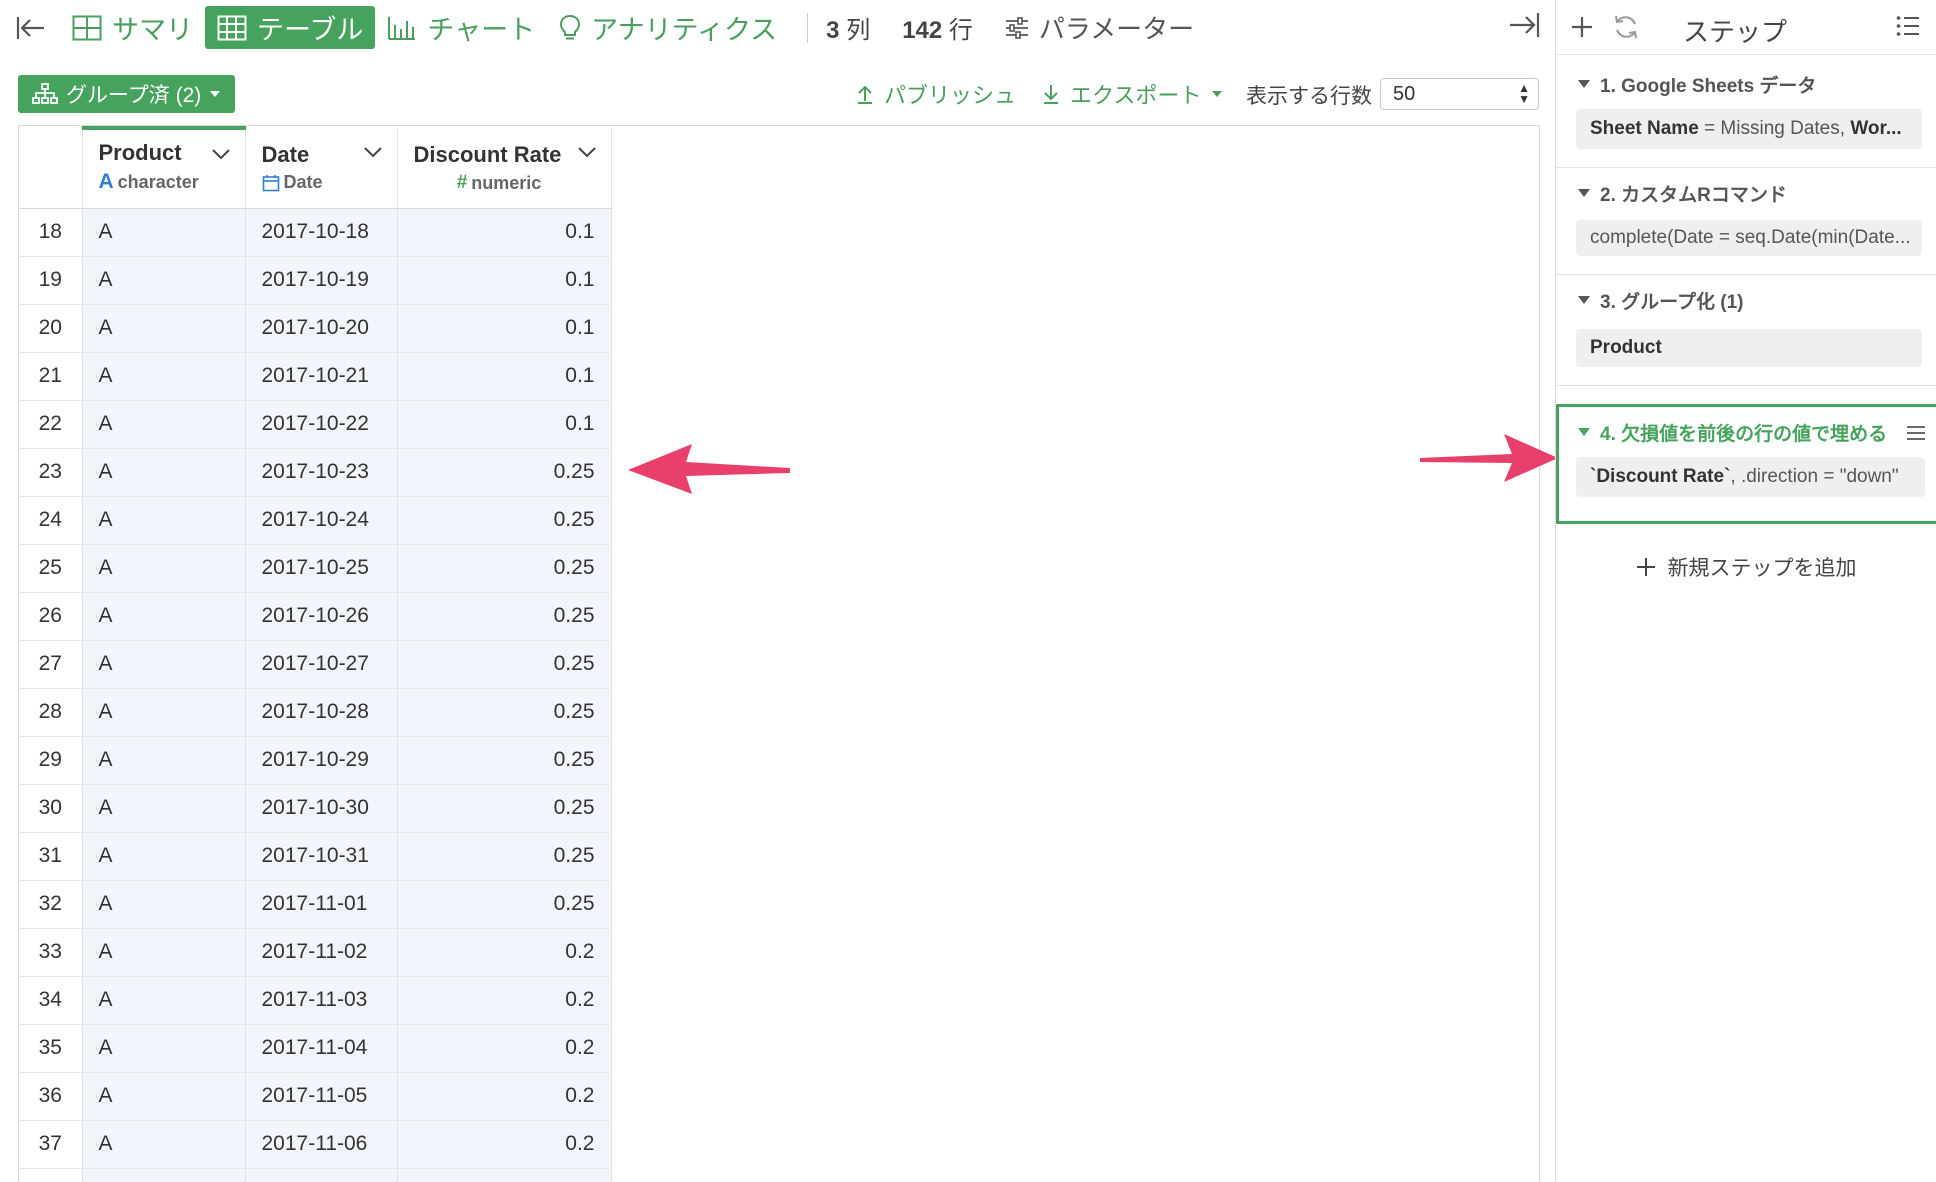 Image resolution: width=1936 pixels, height=1182 pixels. I want to click on list-menu-icon, so click(1908, 26).